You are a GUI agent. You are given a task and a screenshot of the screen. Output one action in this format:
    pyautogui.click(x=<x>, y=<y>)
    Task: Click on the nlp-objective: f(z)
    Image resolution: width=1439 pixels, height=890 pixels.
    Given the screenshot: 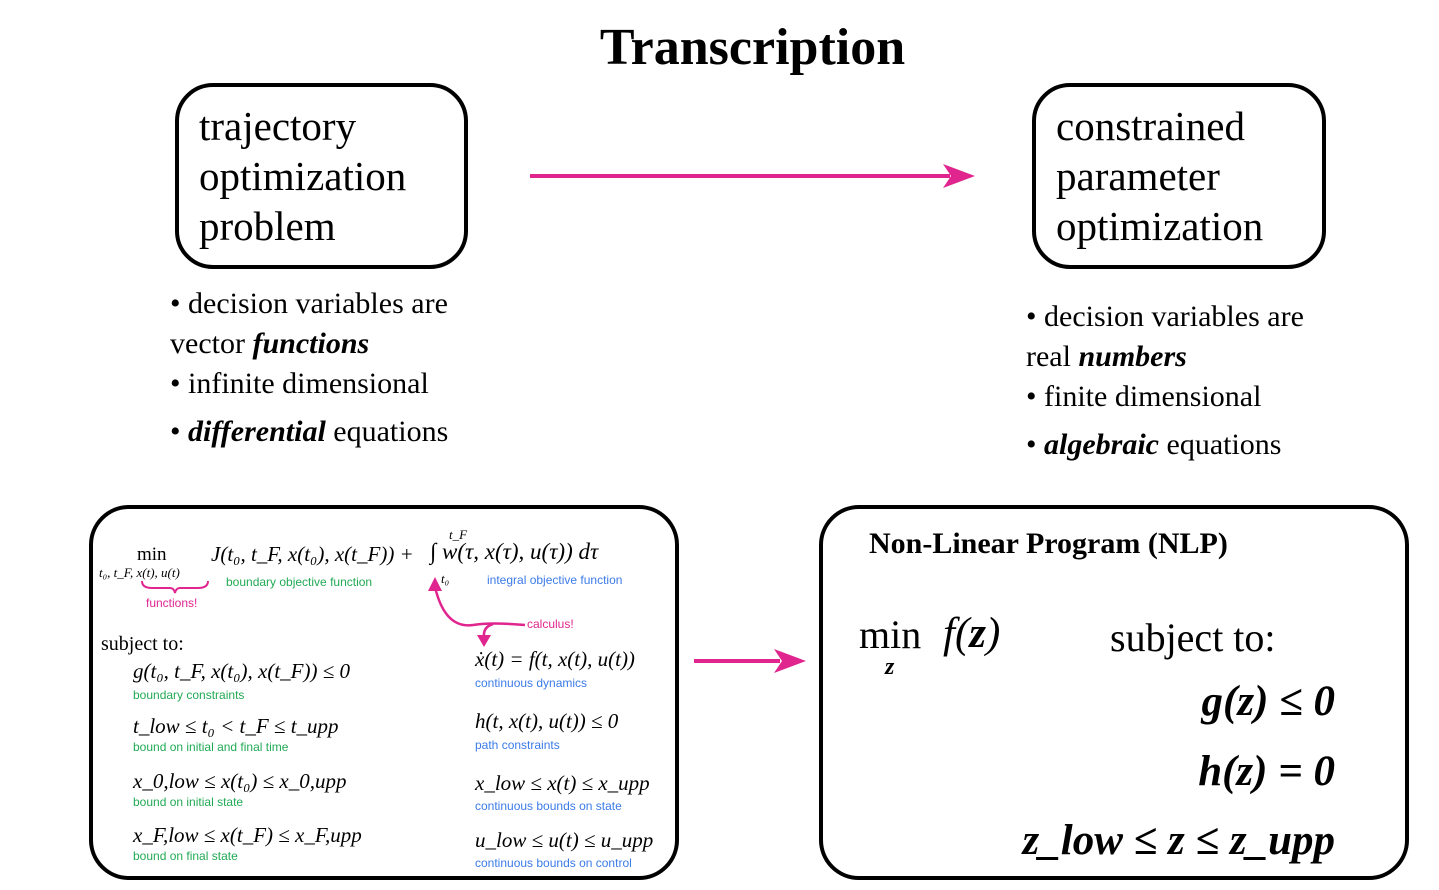 What is the action you would take?
    pyautogui.click(x=972, y=633)
    